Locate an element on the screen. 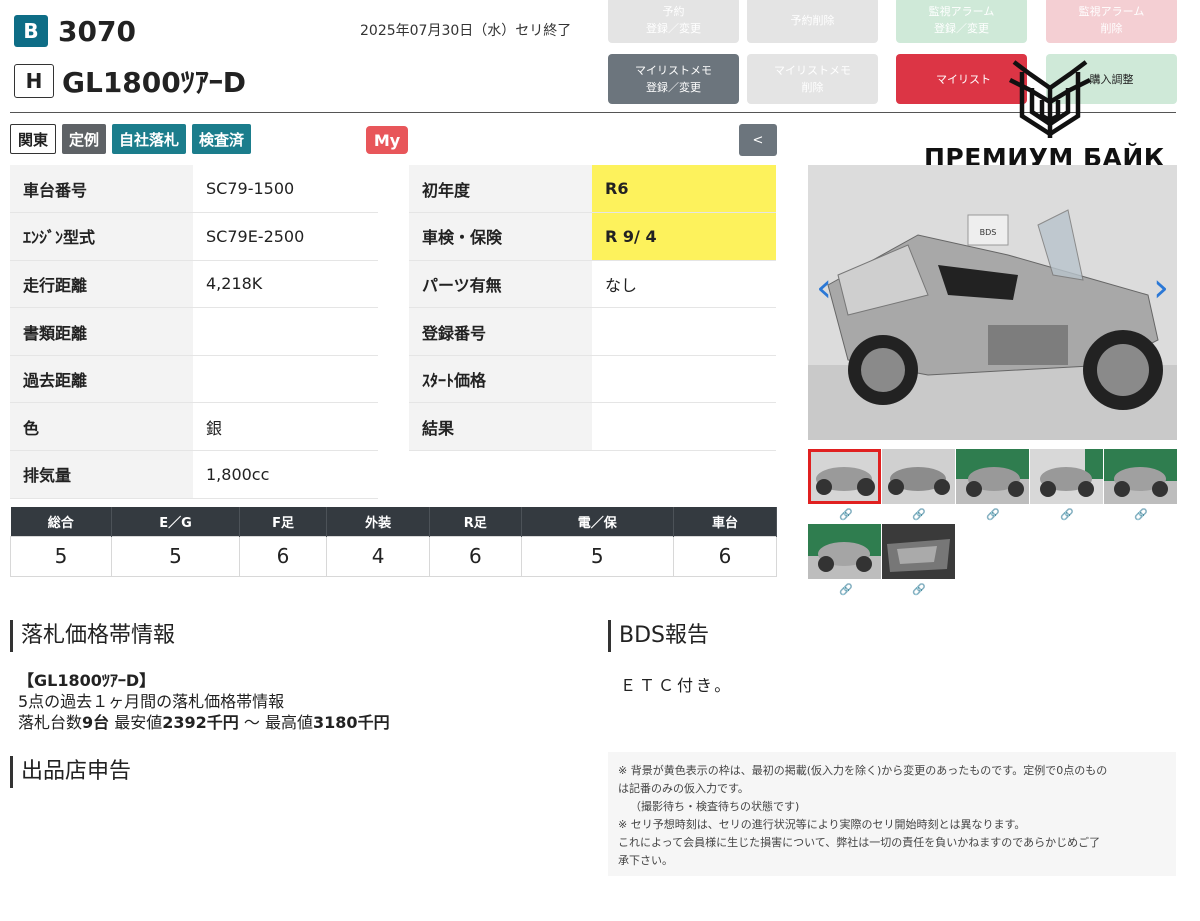 The height and width of the screenshot is (921, 1200). my-badge-button: My is located at coordinates (387, 140).